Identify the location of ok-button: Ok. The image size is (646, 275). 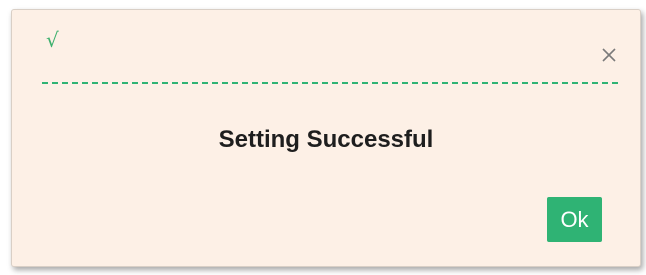
(574, 219).